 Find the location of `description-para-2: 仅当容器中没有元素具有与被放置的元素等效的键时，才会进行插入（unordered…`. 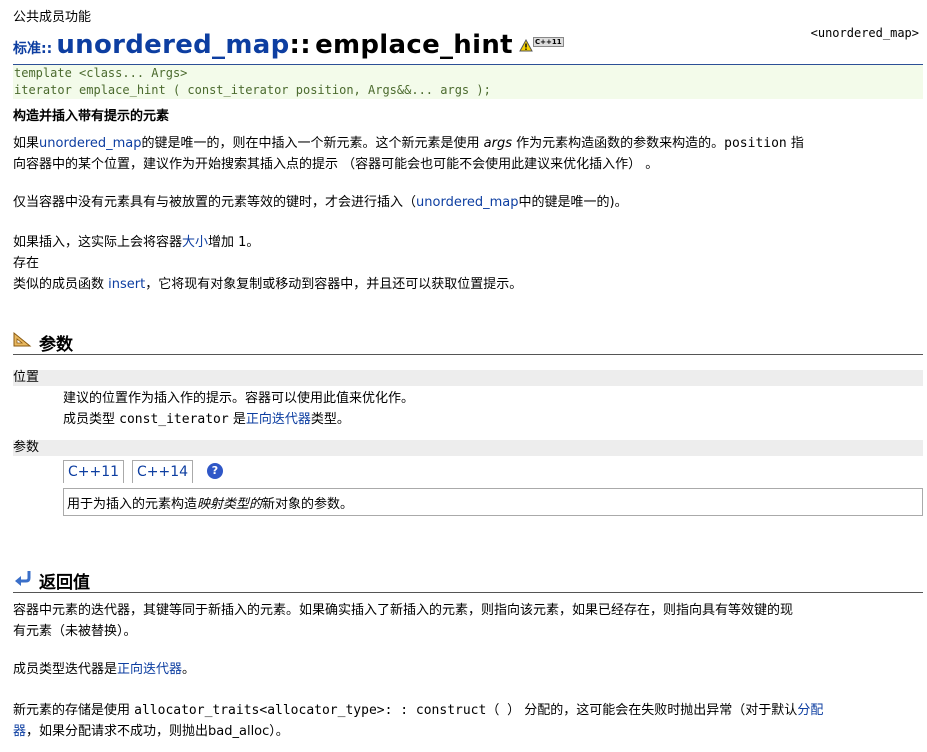

description-para-2: 仅当容器中没有元素具有与被放置的元素等效的键时，才会进行插入（unordered… is located at coordinates (320, 202).